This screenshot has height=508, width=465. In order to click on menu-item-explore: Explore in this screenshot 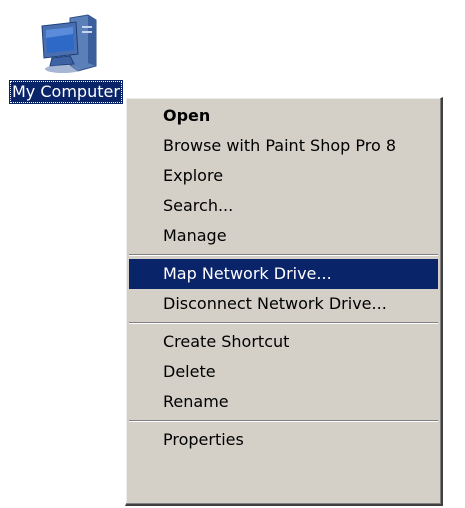, I will do `click(283, 176)`.